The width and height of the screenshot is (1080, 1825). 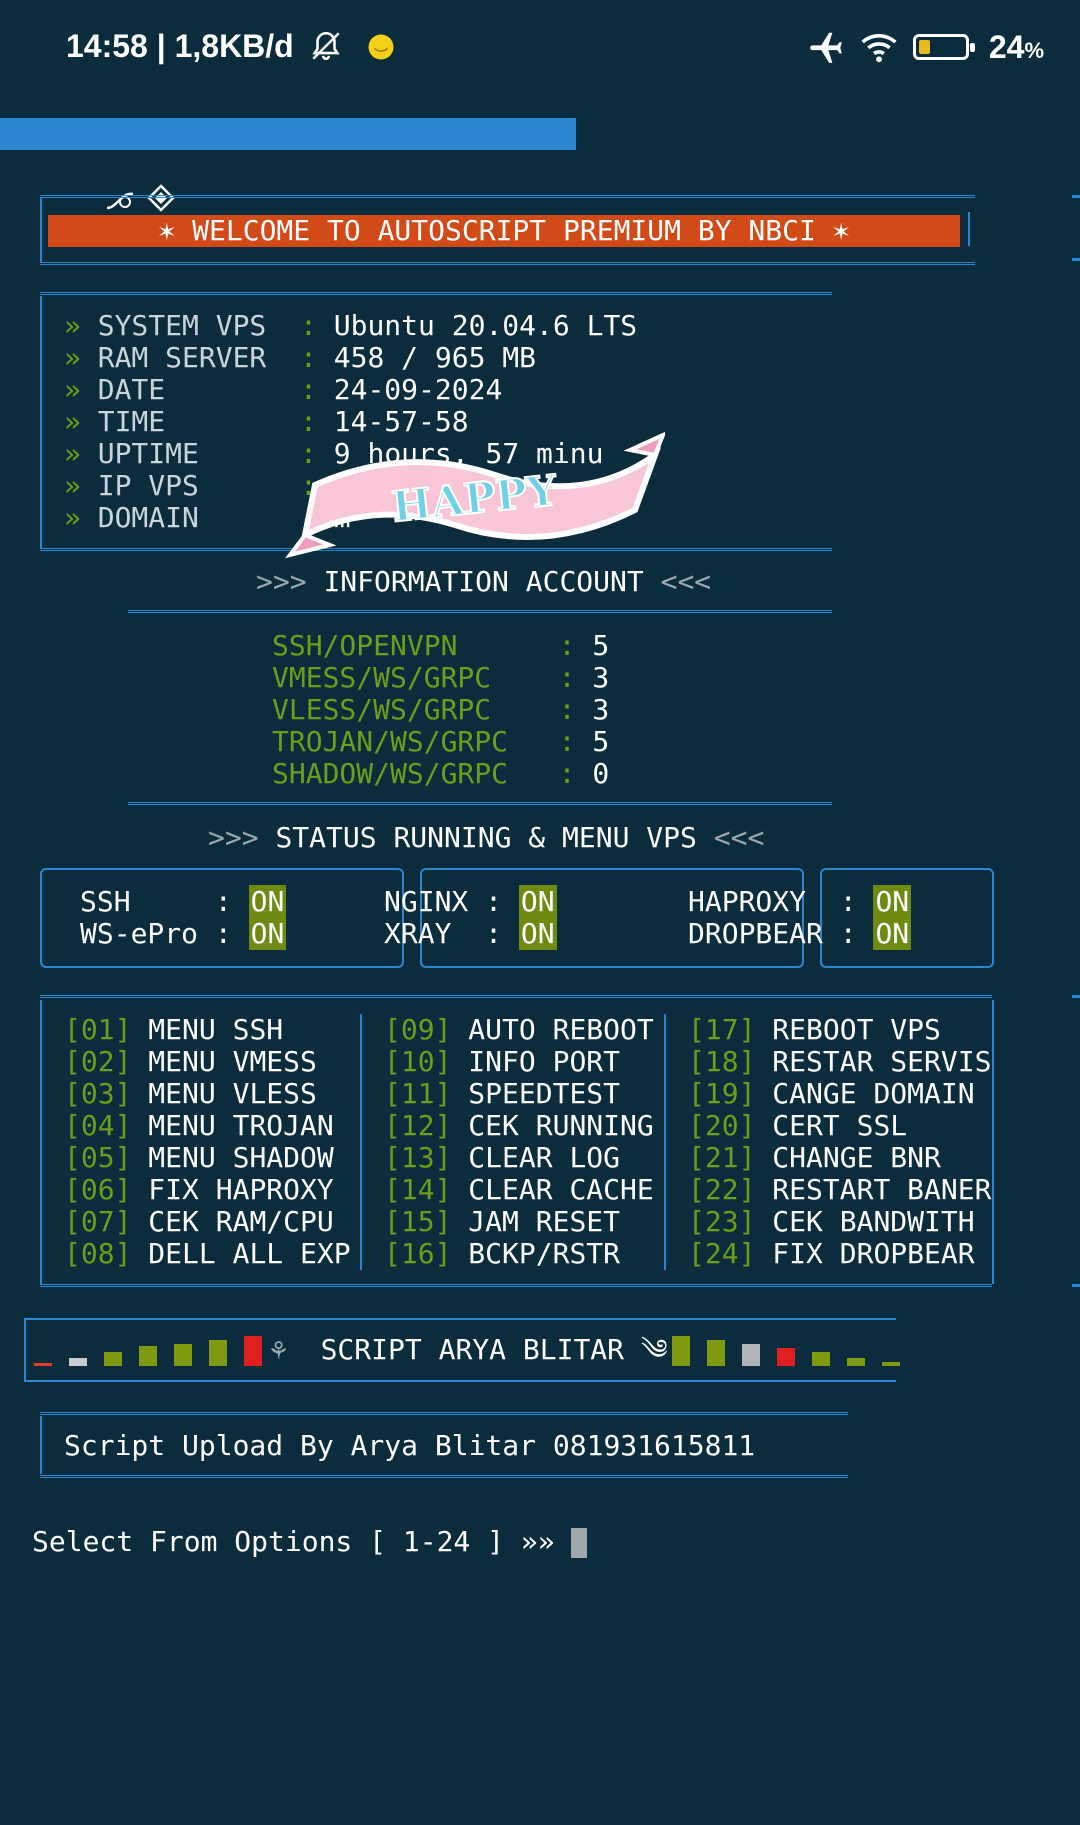 I want to click on service-xray: XRAY : ON, so click(x=470, y=933).